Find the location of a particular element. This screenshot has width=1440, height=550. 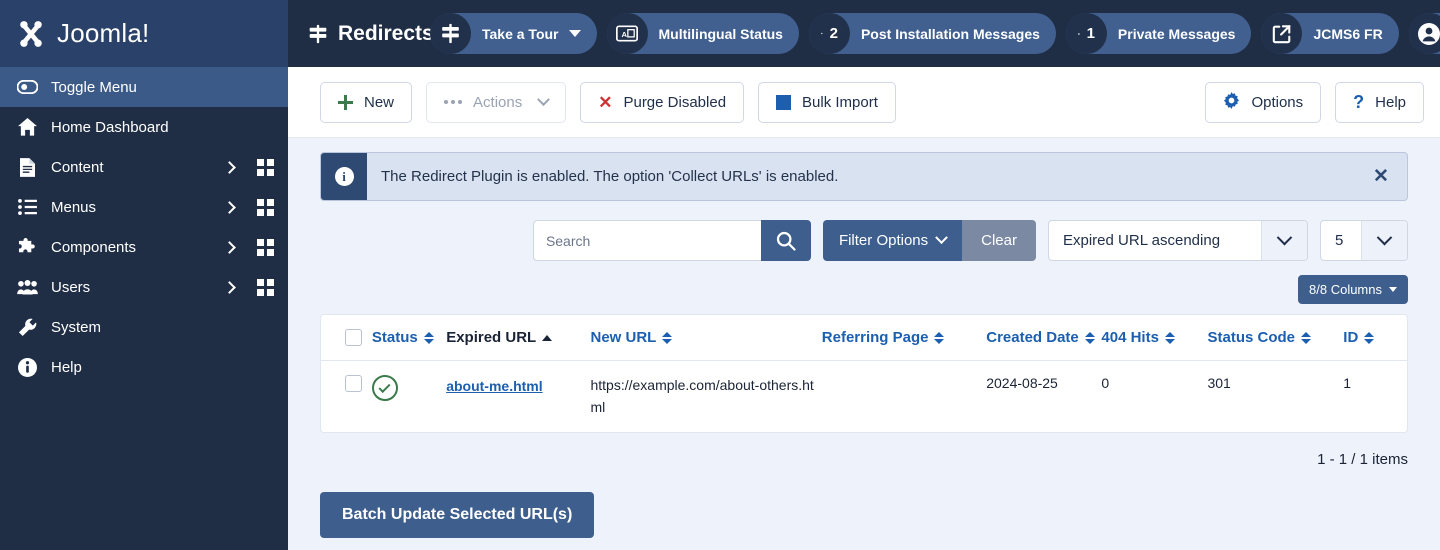

columns-row: 8/8 Columns is located at coordinates (864, 289).